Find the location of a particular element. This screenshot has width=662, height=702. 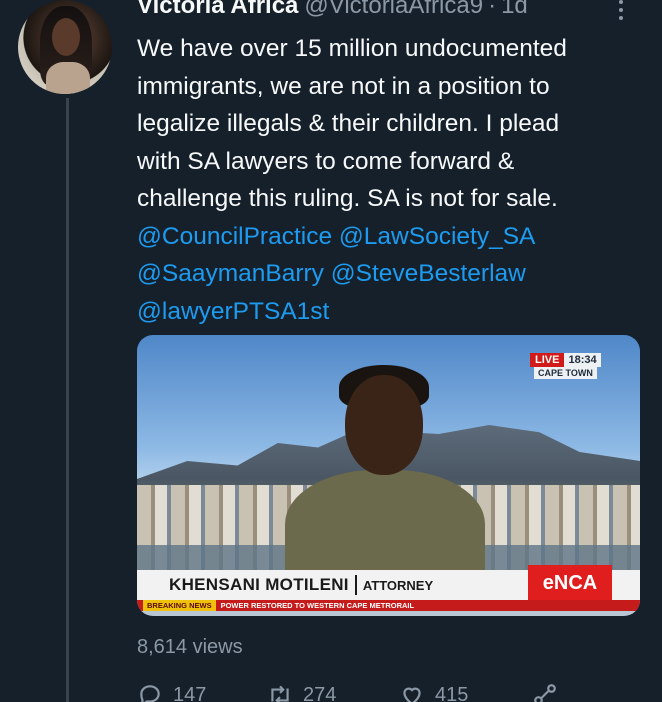

mention-line: @SaaymanBarry @SteveBesterlaw is located at coordinates (389, 274).